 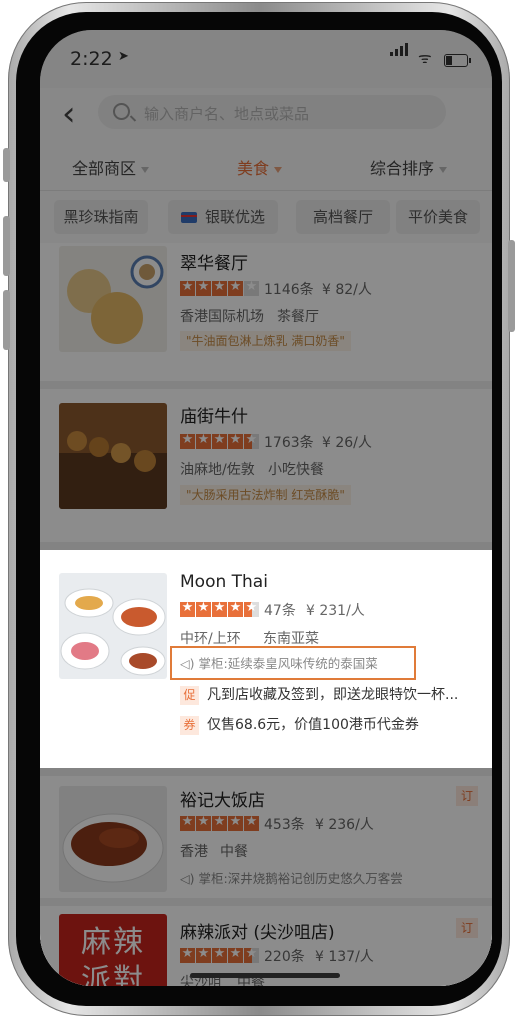 I want to click on owner-message-text: 掌柜:延续泰皇风味传统的泰国菜, so click(x=288, y=663).